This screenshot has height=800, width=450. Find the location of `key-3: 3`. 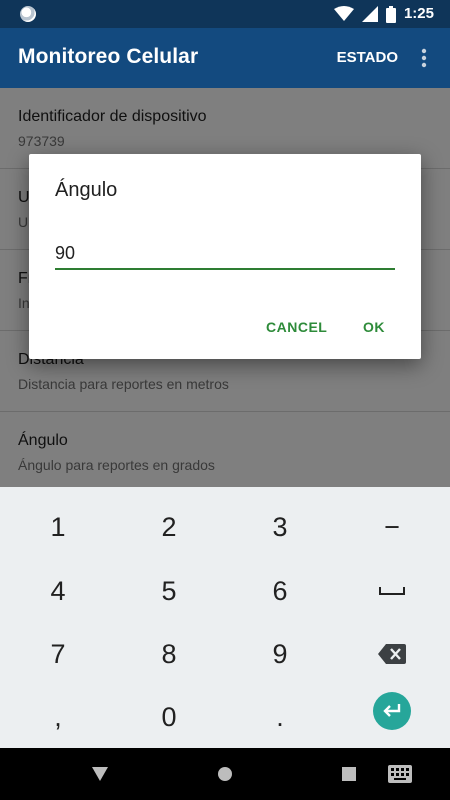

key-3: 3 is located at coordinates (280, 527).